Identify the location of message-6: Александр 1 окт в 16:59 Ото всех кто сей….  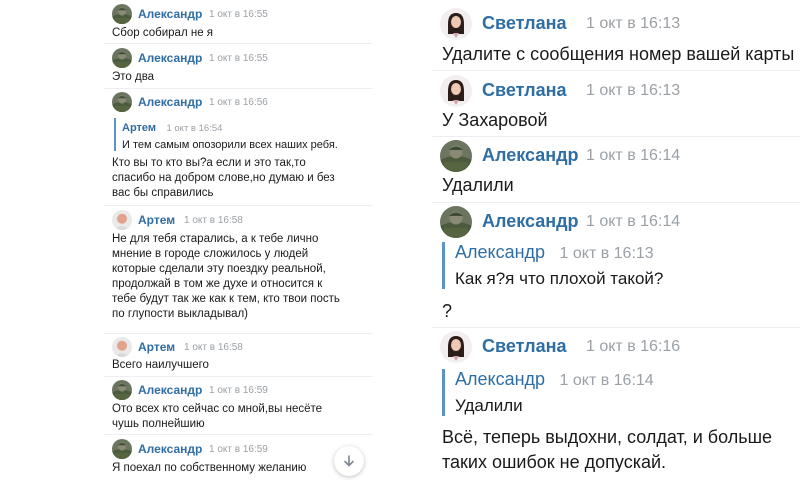
(238, 406).